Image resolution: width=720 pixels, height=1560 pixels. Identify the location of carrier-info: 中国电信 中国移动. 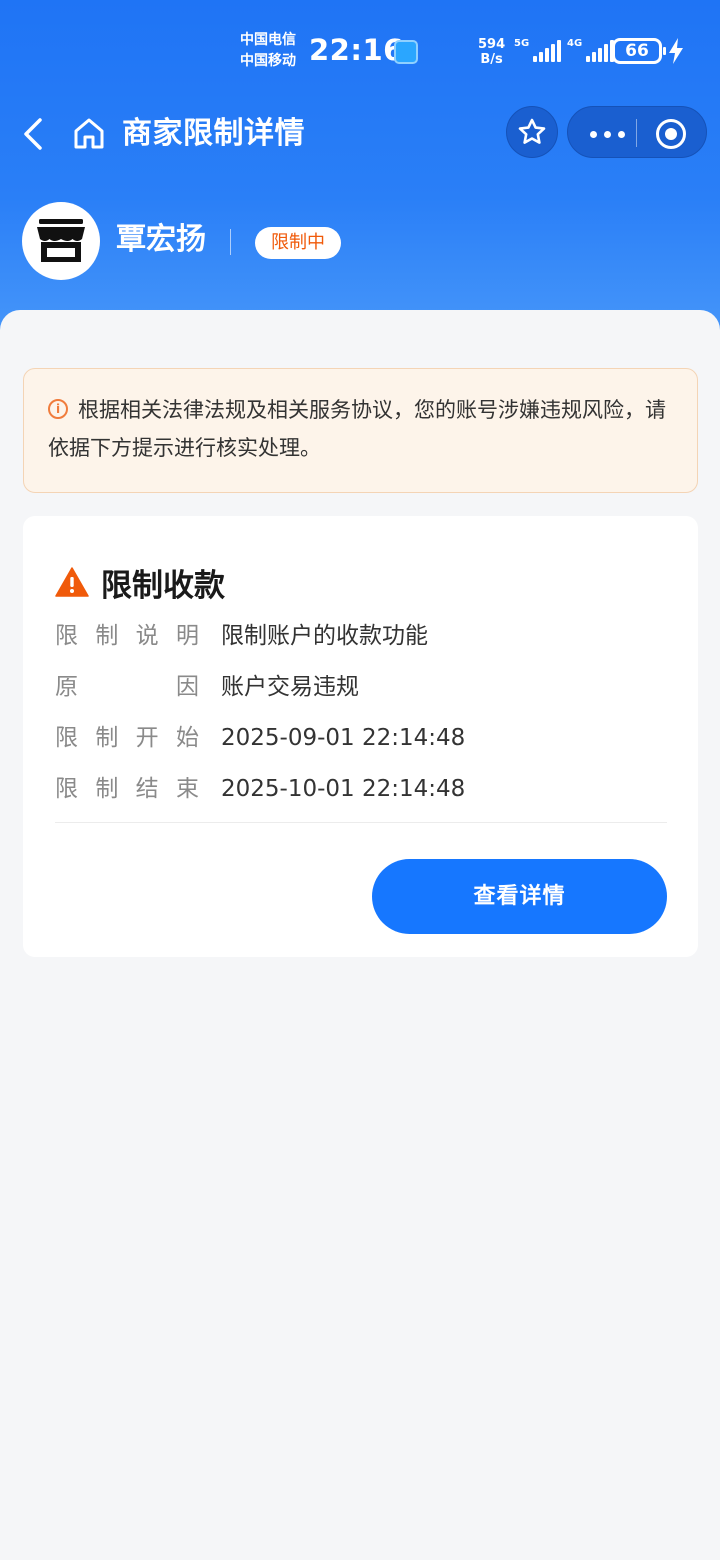
(268, 51).